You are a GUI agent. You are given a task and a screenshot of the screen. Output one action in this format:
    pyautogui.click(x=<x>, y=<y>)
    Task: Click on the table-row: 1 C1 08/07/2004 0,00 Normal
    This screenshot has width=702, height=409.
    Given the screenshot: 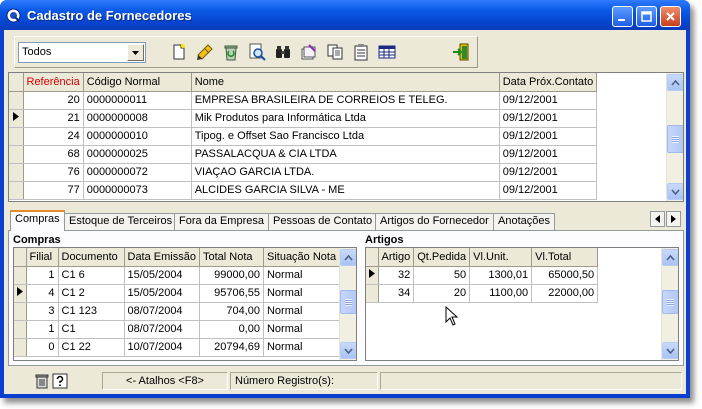 What is the action you would take?
    pyautogui.click(x=177, y=329)
    